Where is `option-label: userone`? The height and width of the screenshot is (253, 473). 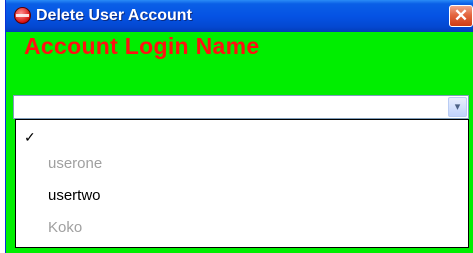 option-label: userone is located at coordinates (75, 163).